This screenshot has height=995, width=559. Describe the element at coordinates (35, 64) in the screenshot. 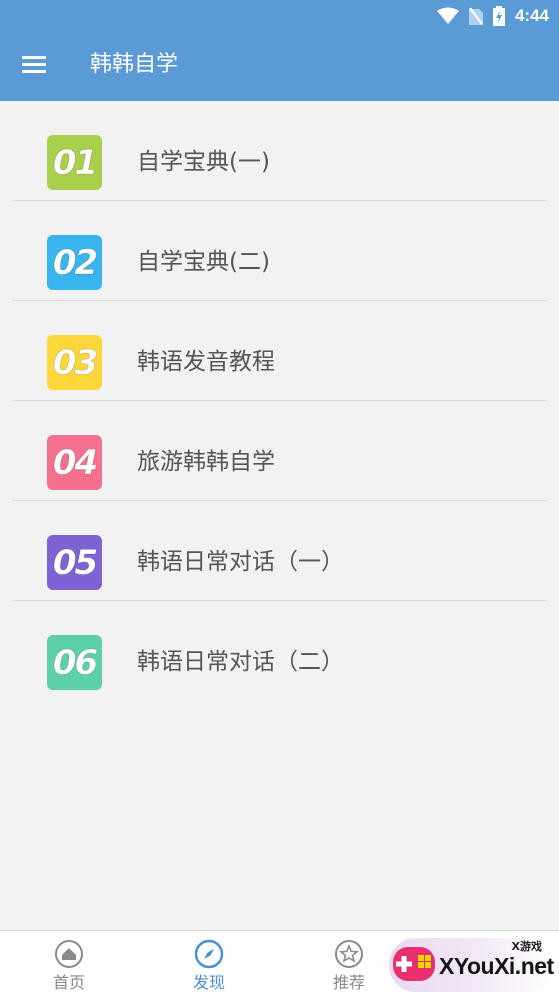

I see `menu-icon` at that location.